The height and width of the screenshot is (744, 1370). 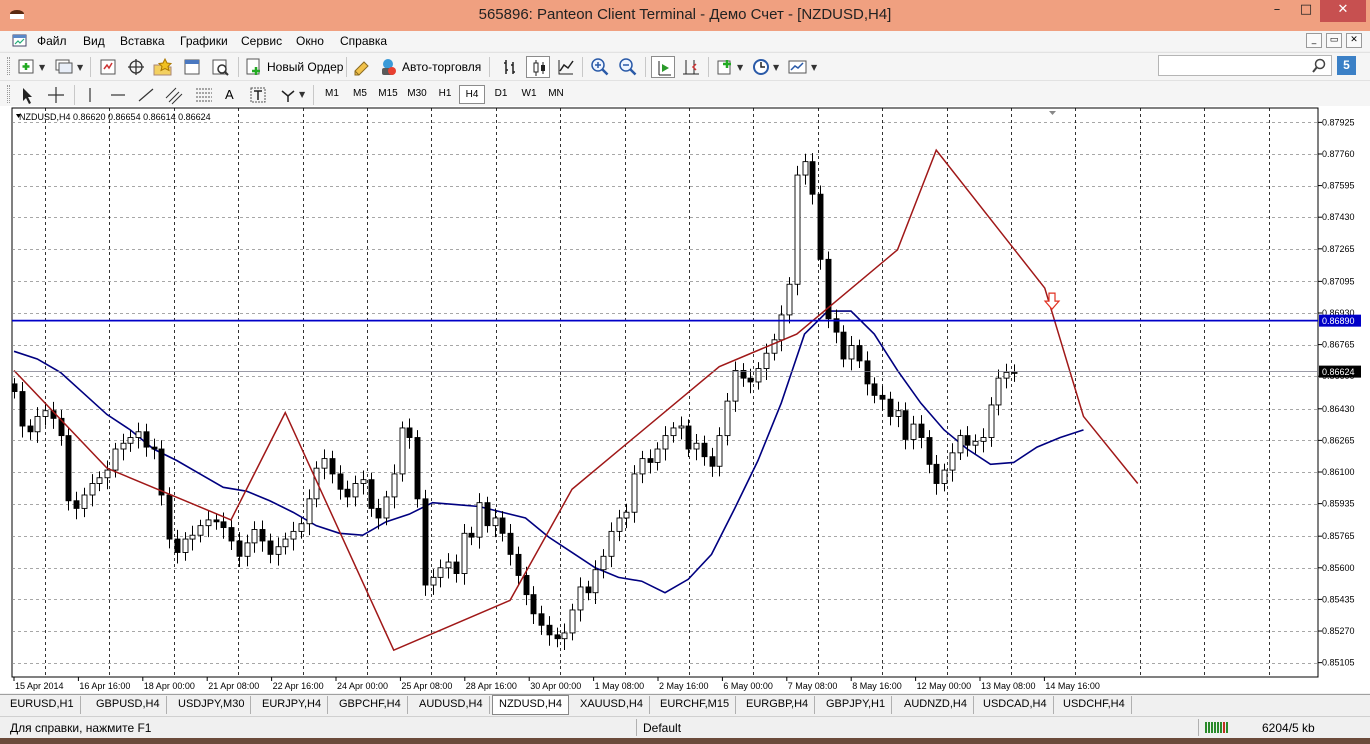 What do you see at coordinates (163, 67) in the screenshot?
I see `navigator-icon` at bounding box center [163, 67].